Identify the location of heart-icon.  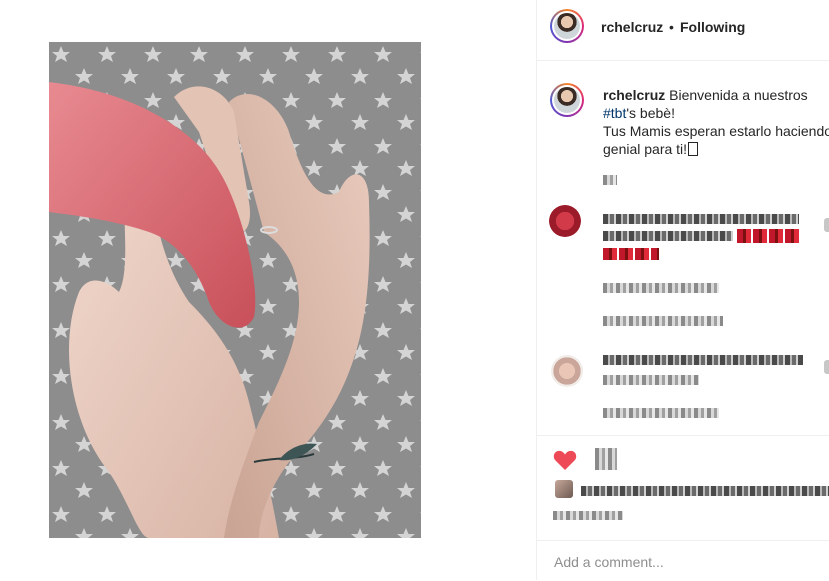
(565, 460).